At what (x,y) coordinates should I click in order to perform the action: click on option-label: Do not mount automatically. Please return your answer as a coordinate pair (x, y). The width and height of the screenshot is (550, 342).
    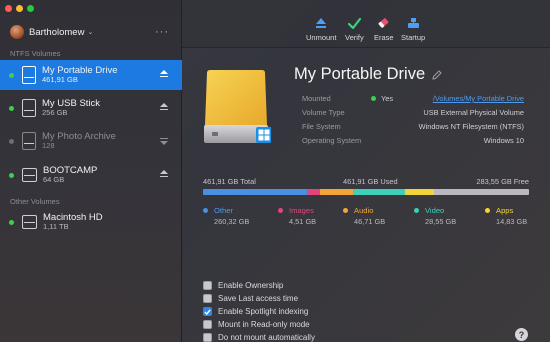
    Looking at the image, I should click on (266, 337).